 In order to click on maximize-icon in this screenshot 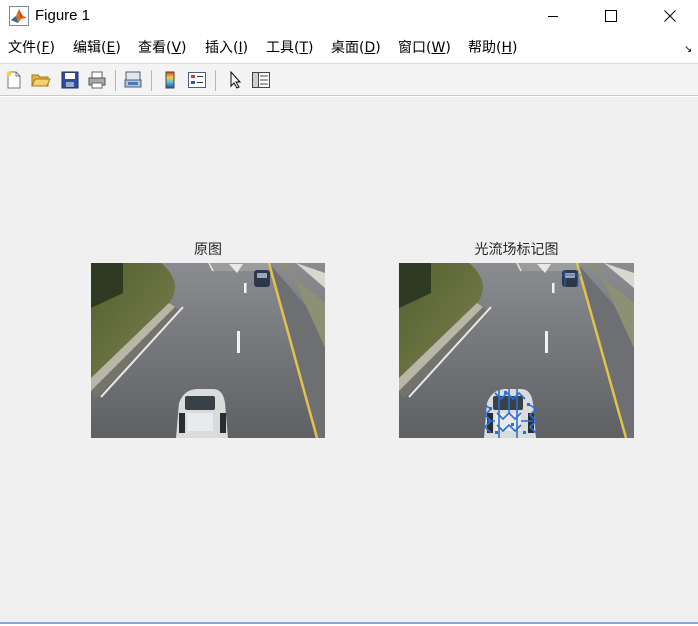, I will do `click(611, 16)`.